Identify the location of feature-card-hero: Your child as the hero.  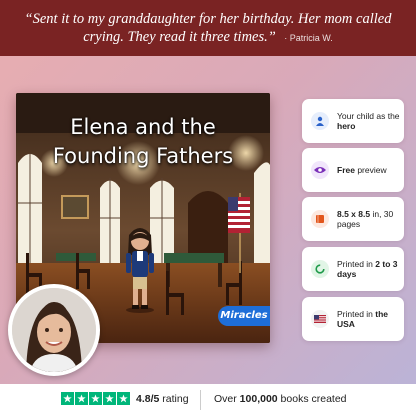
(353, 121).